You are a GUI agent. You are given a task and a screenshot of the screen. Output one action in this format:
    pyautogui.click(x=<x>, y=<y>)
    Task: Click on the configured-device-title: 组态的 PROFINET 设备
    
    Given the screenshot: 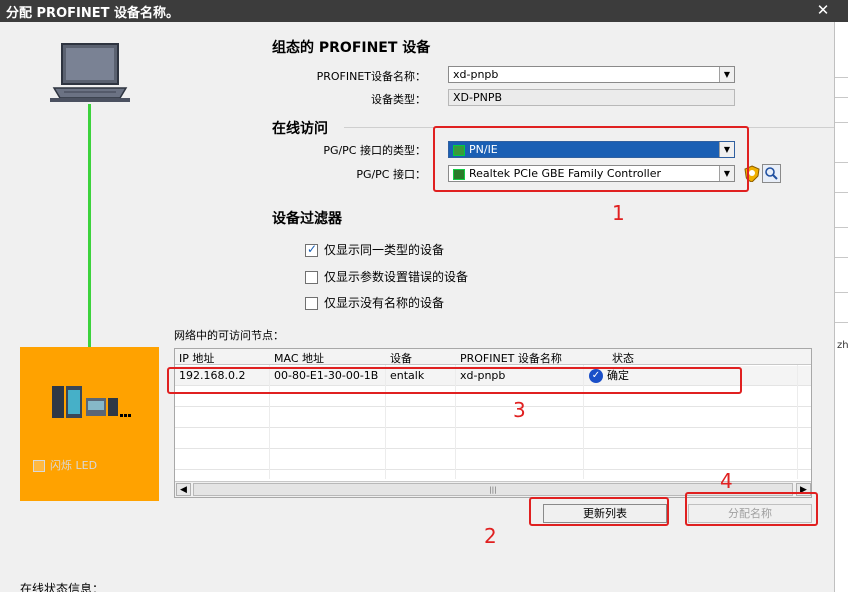 What is the action you would take?
    pyautogui.click(x=351, y=48)
    